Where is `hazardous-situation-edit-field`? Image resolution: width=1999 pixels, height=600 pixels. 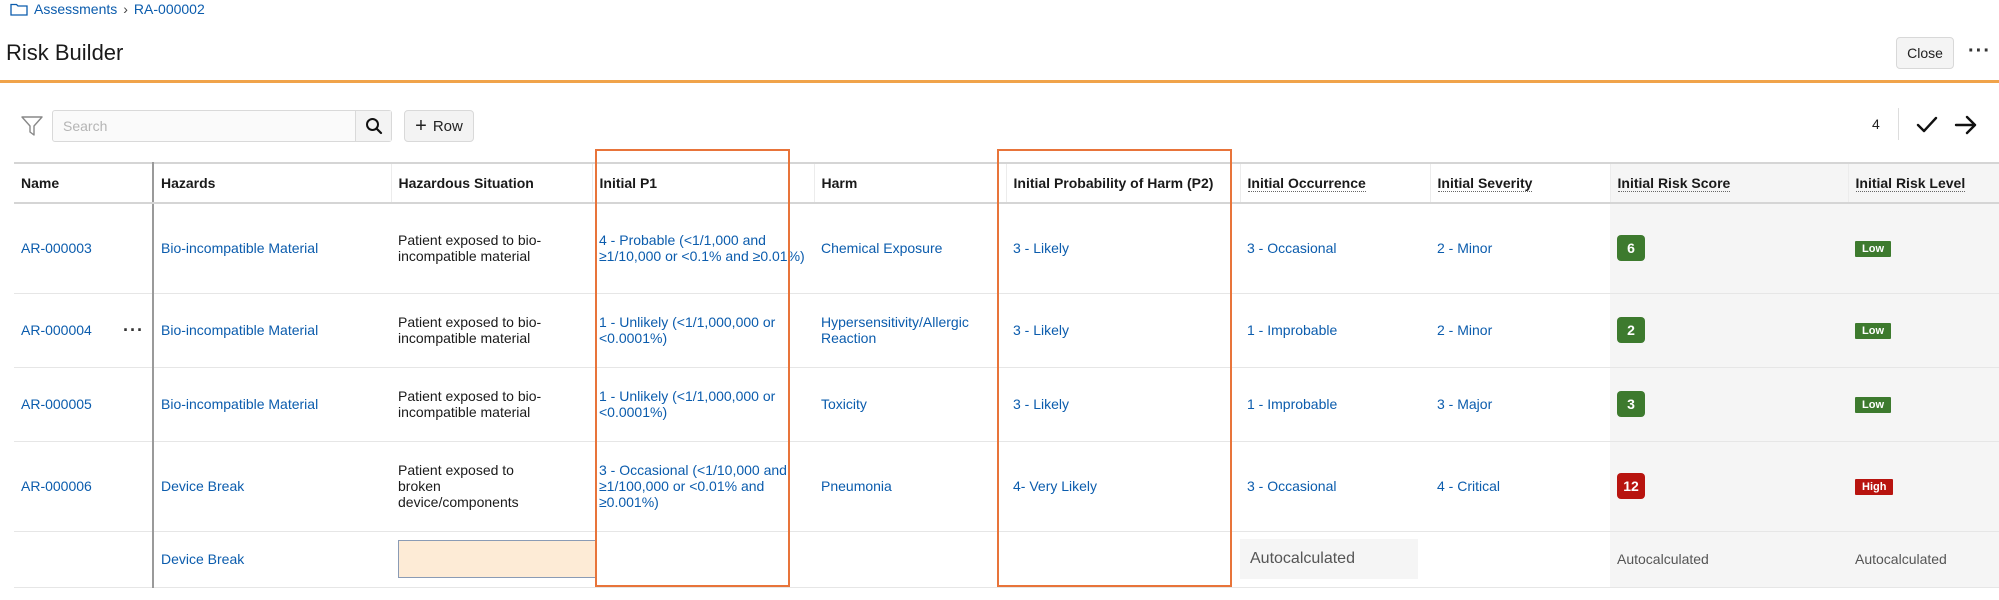 hazardous-situation-edit-field is located at coordinates (497, 559).